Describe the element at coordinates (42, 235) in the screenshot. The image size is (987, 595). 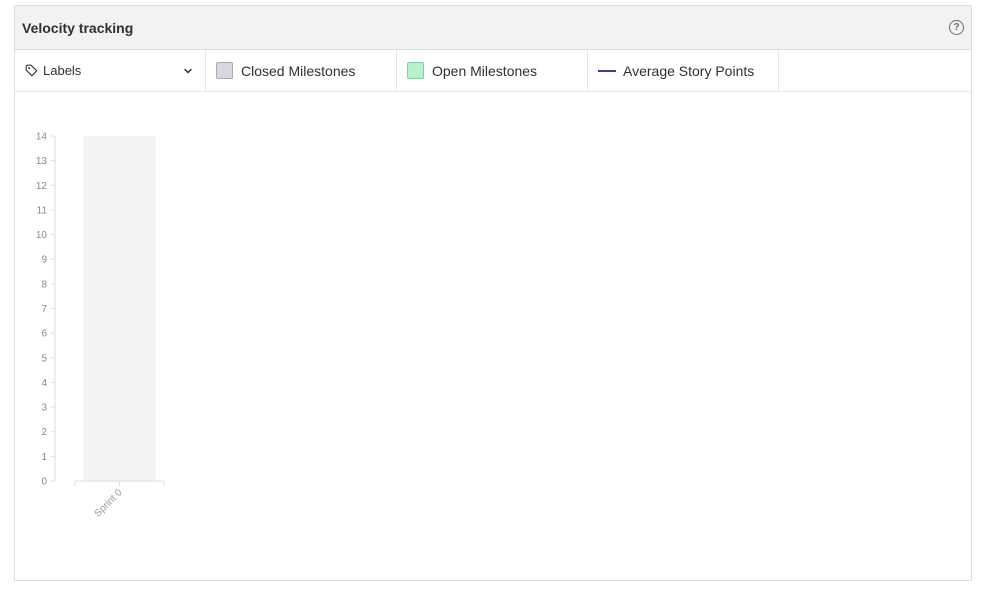
I see `y-axis-tick-label: 10` at that location.